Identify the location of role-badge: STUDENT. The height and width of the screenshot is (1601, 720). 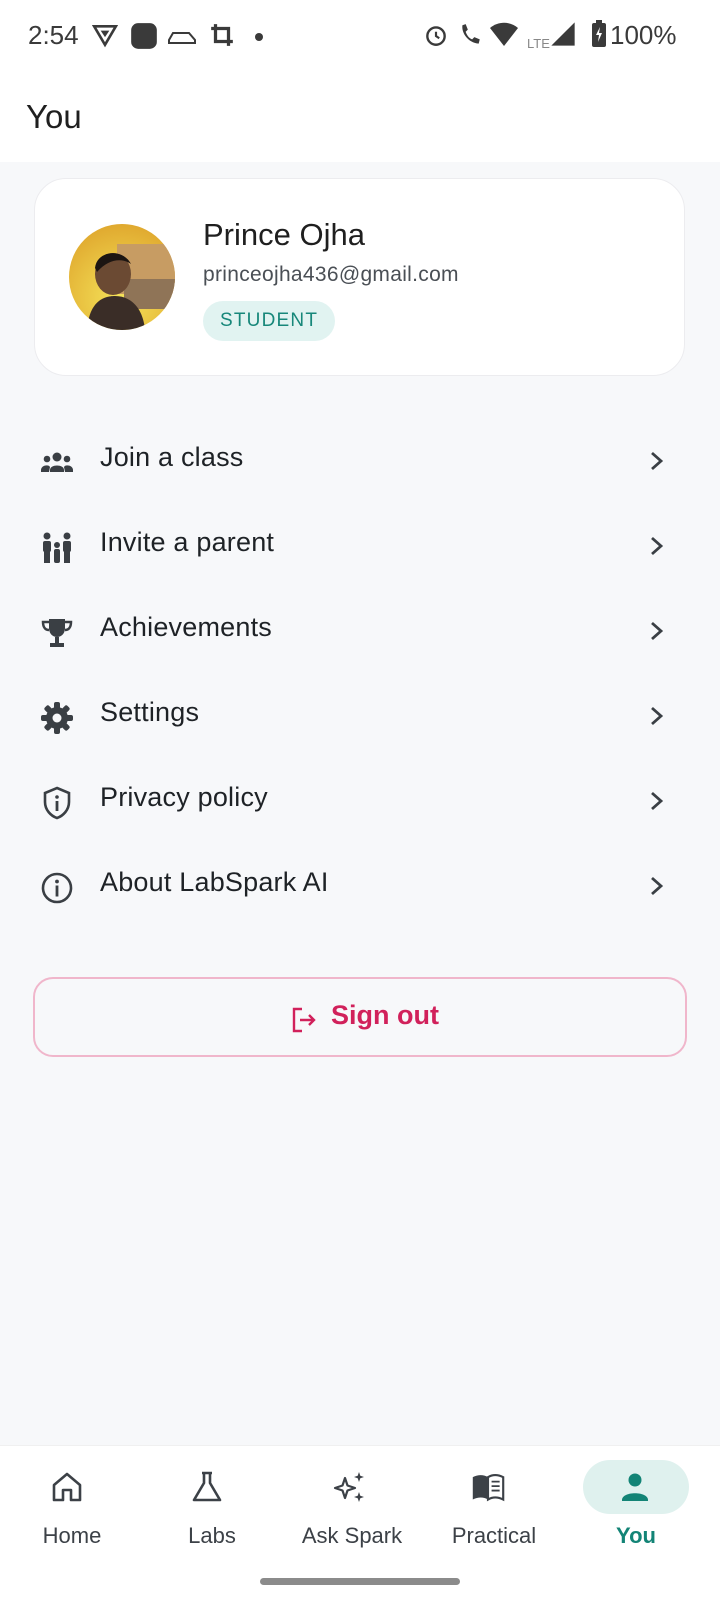
(269, 321).